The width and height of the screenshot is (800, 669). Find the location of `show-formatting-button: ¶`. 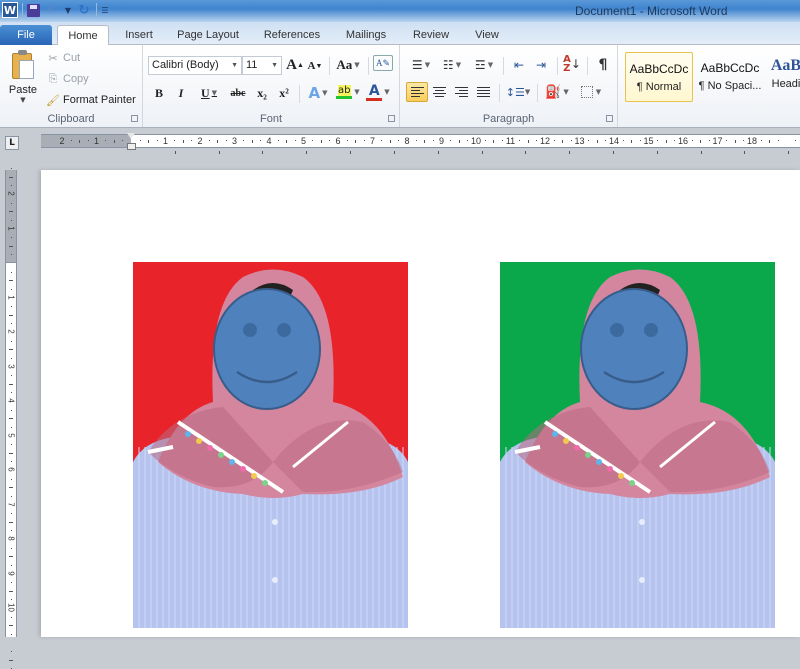

show-formatting-button: ¶ is located at coordinates (603, 65).